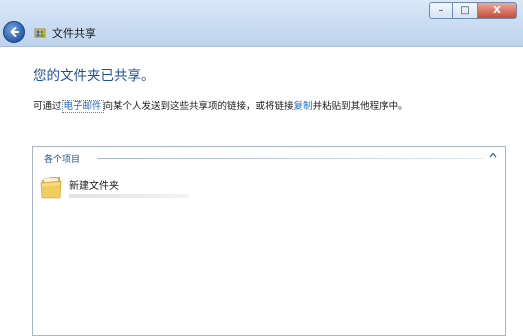  I want to click on share-description: 可通过 电子邮件 向某个人发送到这些共享项的链接，或将链接复制并粘贴到其他程序中。, so click(220, 105).